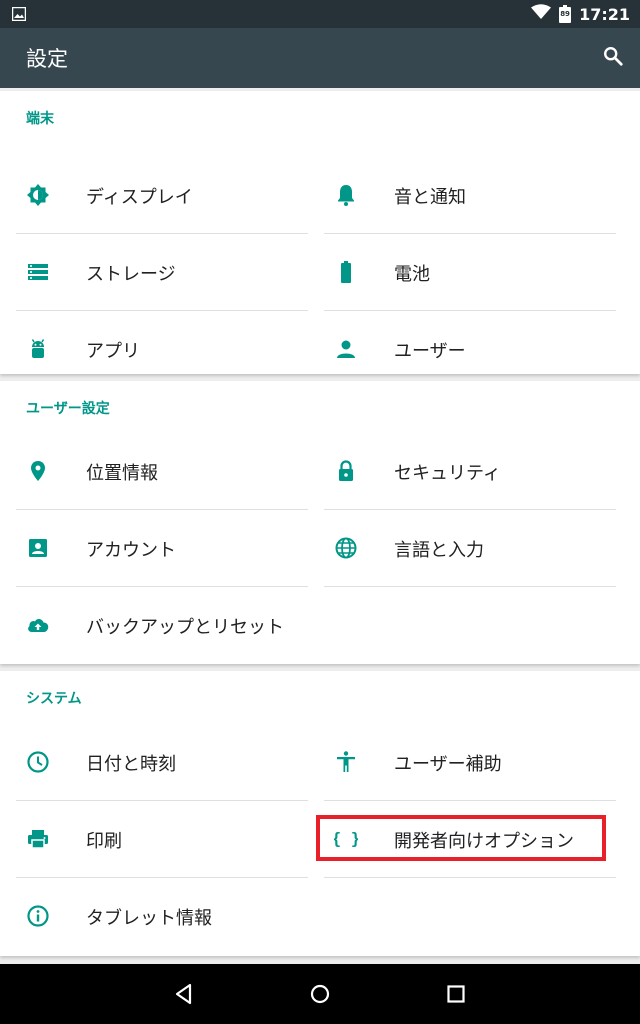 The image size is (640, 1024). Describe the element at coordinates (68, 409) in the screenshot. I see `section-title: ユーザー設定` at that location.